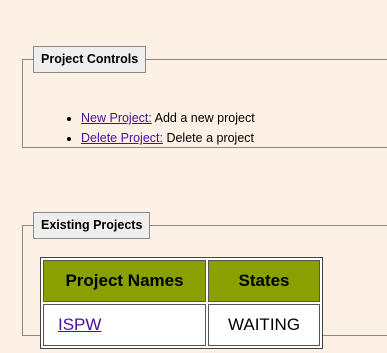  Describe the element at coordinates (90, 59) in the screenshot. I see `project-controls-legend: Project Controls` at that location.